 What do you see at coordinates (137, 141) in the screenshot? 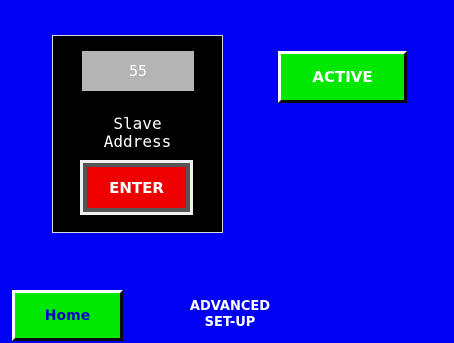
I see `slave-address-label-line2: Address` at bounding box center [137, 141].